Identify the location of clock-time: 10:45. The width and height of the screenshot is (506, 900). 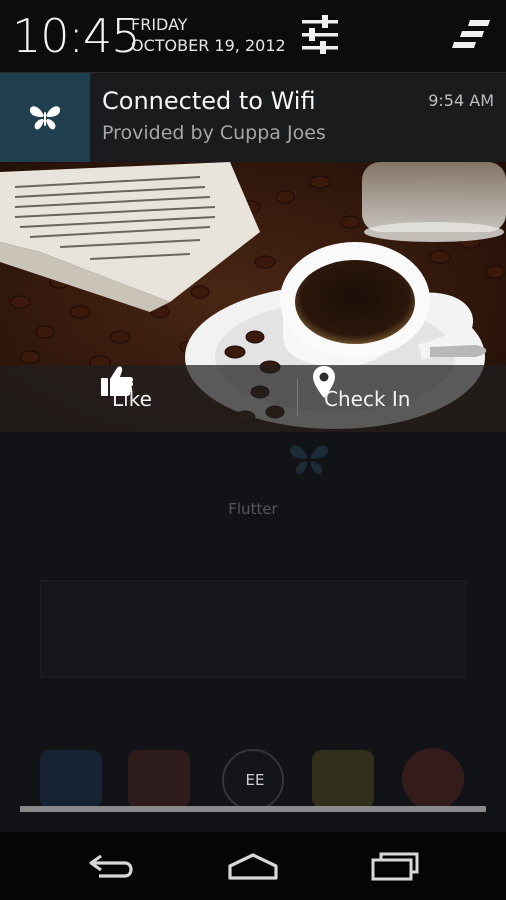
(76, 36).